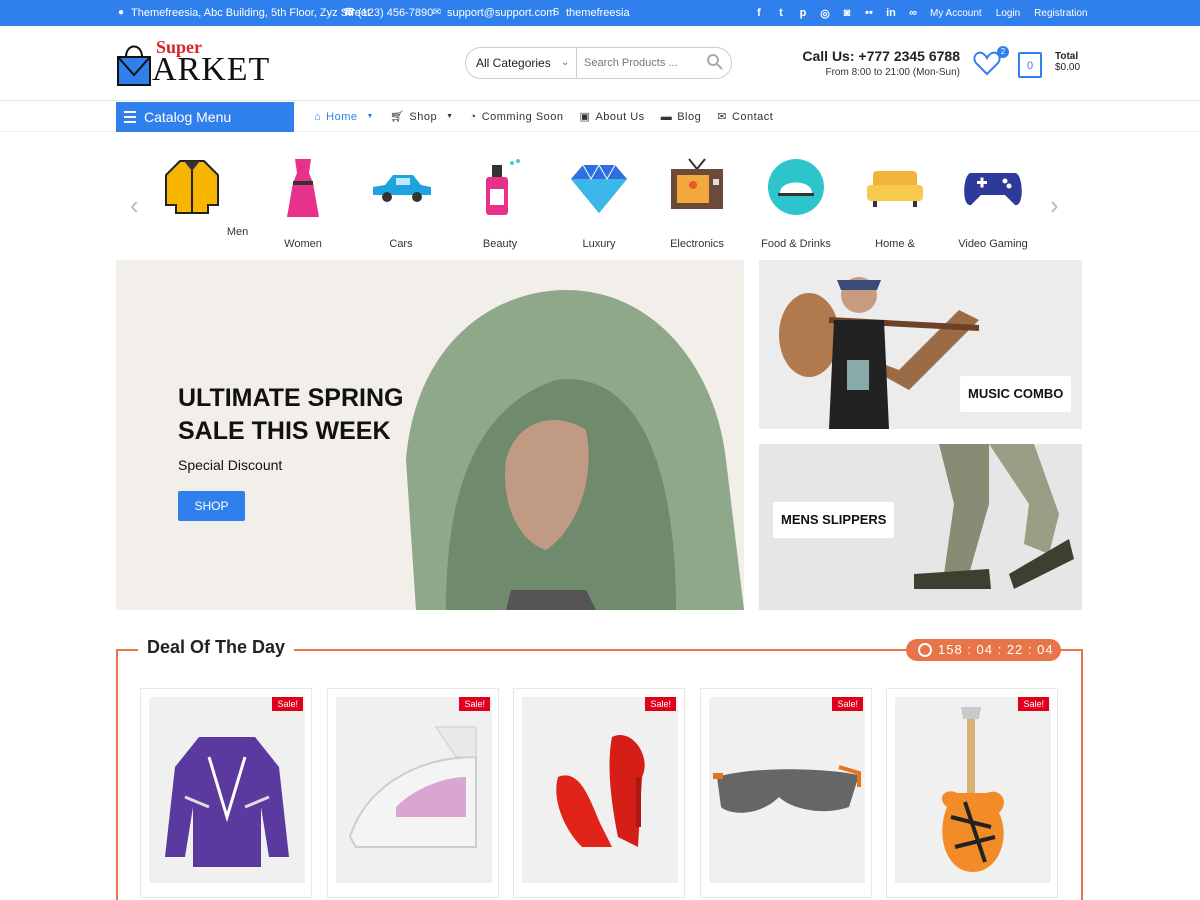 The height and width of the screenshot is (900, 1200). I want to click on product-card-heels: Sale!, so click(599, 793).